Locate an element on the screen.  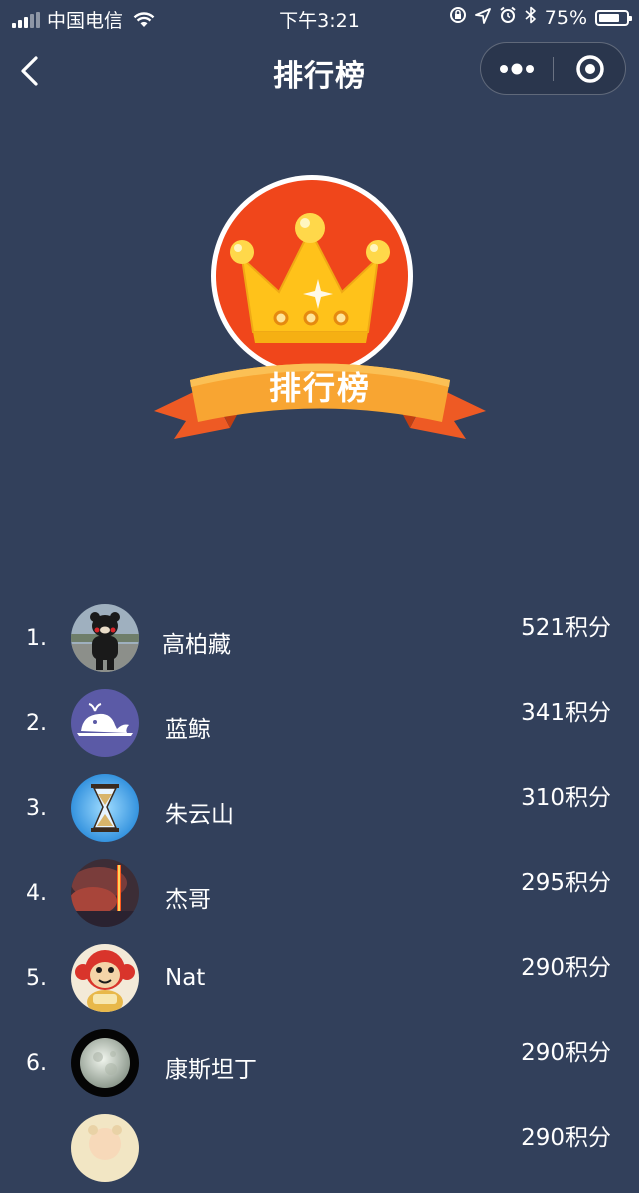
monkey-avatar is located at coordinates (105, 978).